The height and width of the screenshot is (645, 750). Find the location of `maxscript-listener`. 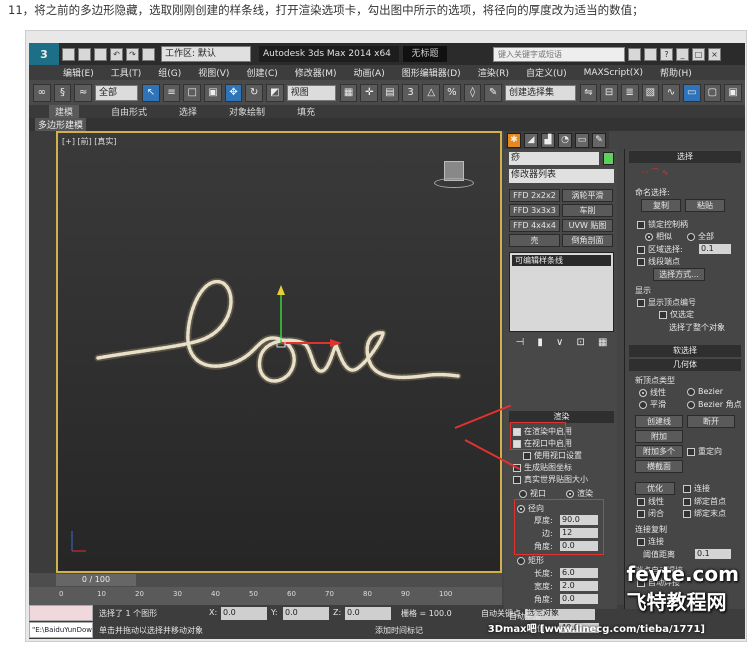

maxscript-listener is located at coordinates (61, 613).